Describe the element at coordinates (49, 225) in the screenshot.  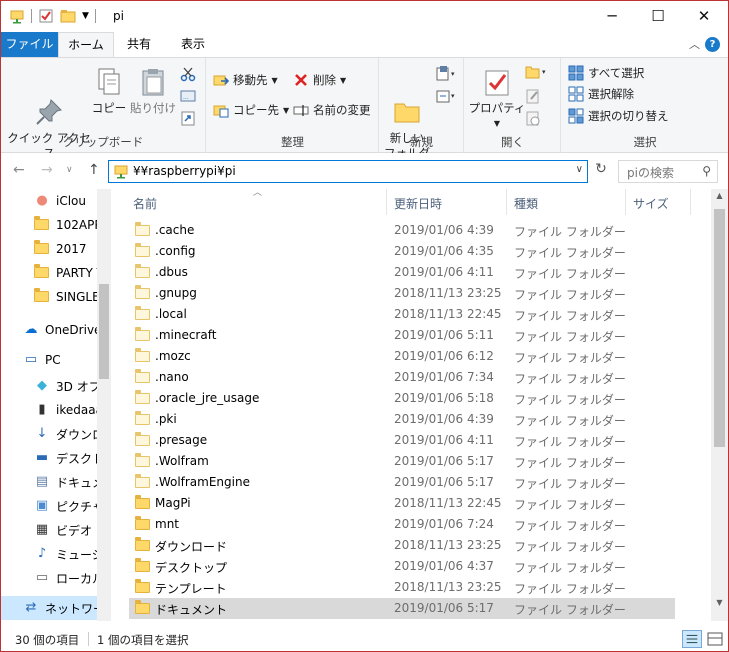
I see `sidebar-item: 102APP` at that location.